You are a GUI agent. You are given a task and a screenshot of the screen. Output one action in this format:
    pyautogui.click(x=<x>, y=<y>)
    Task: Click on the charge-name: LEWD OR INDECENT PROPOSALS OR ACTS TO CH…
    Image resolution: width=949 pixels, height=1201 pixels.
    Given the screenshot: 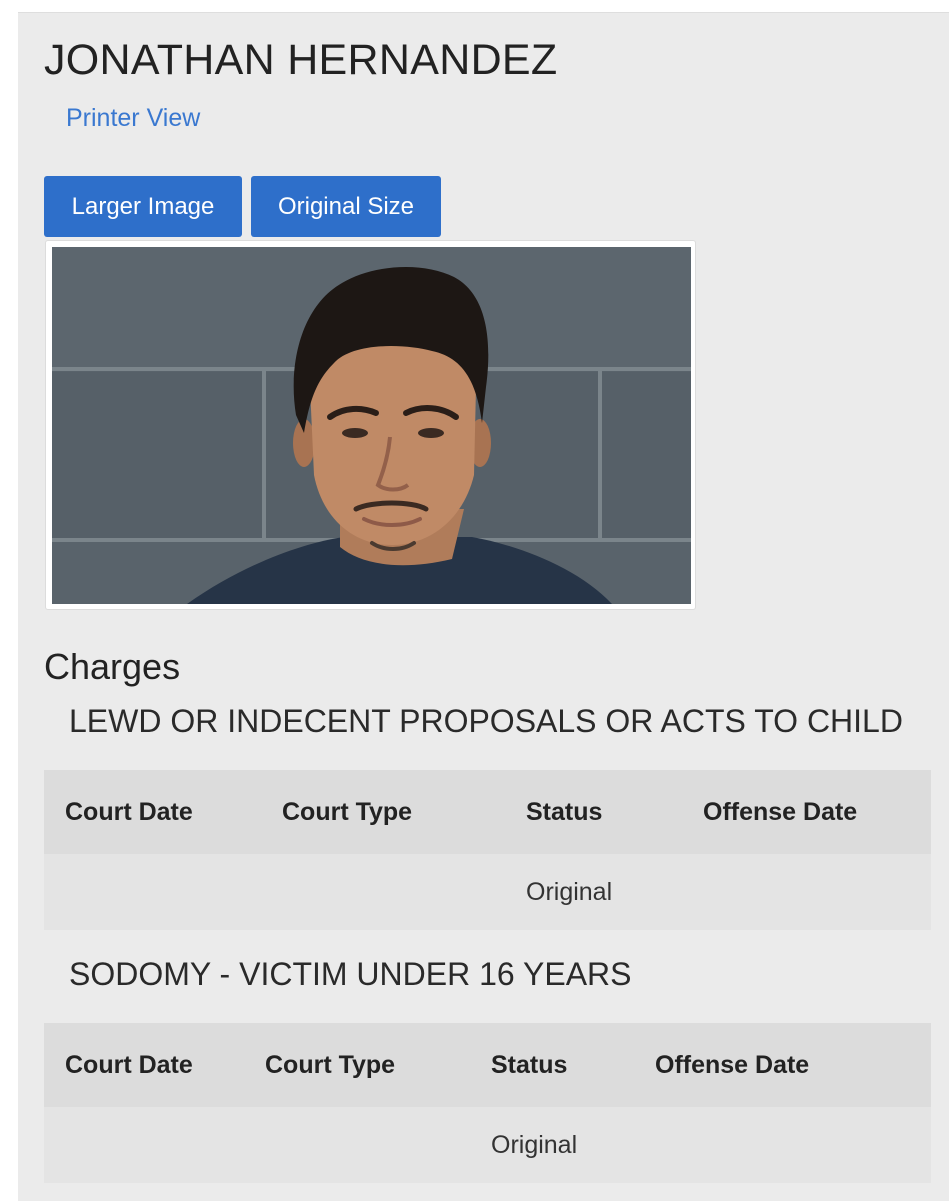 What is the action you would take?
    pyautogui.click(x=486, y=721)
    